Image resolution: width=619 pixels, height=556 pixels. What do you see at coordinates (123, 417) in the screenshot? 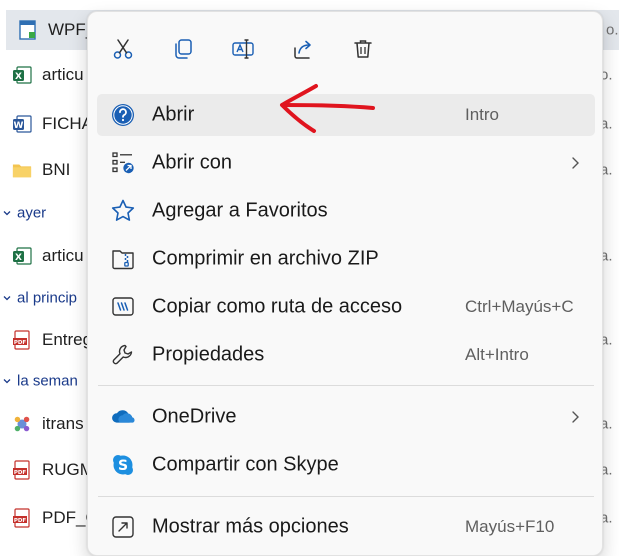
I see `onedrive-icon` at bounding box center [123, 417].